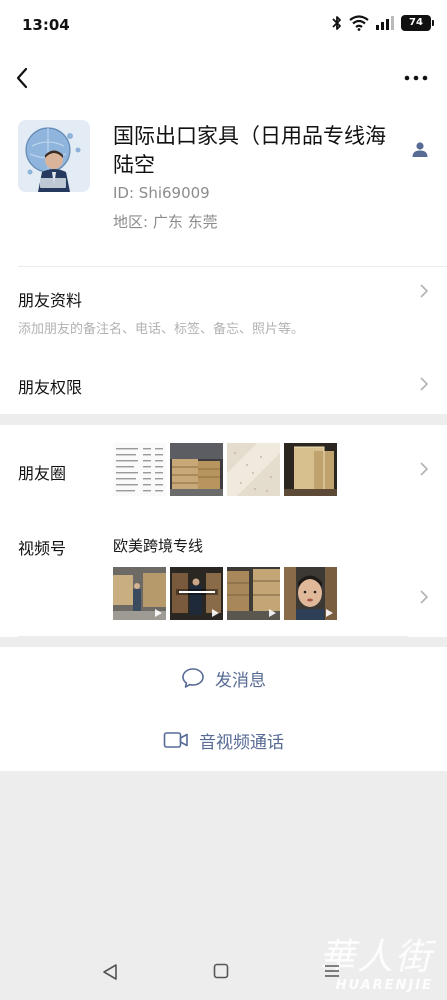  I want to click on friend-permissions-title: 朋友权限, so click(50, 387).